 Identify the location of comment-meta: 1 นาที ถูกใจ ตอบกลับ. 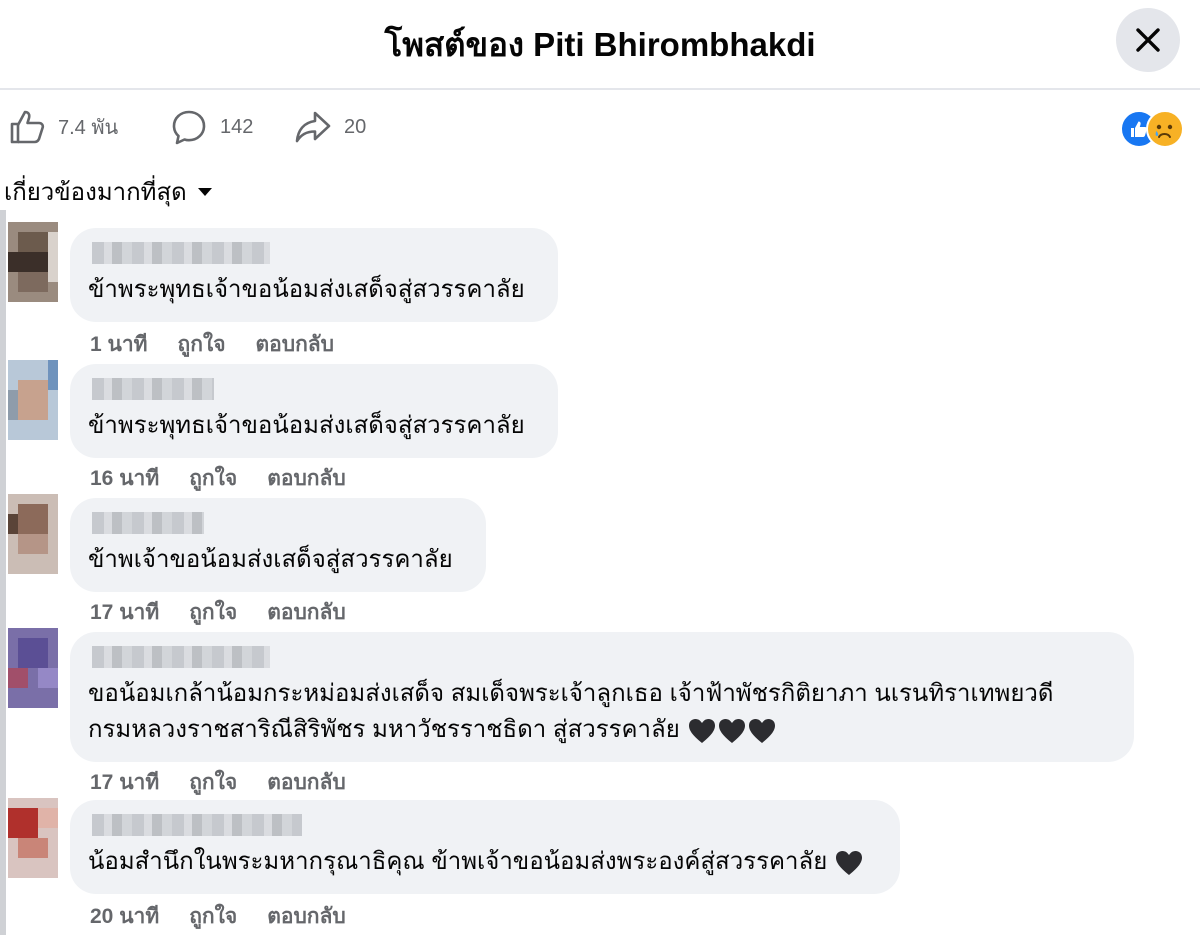
(212, 344).